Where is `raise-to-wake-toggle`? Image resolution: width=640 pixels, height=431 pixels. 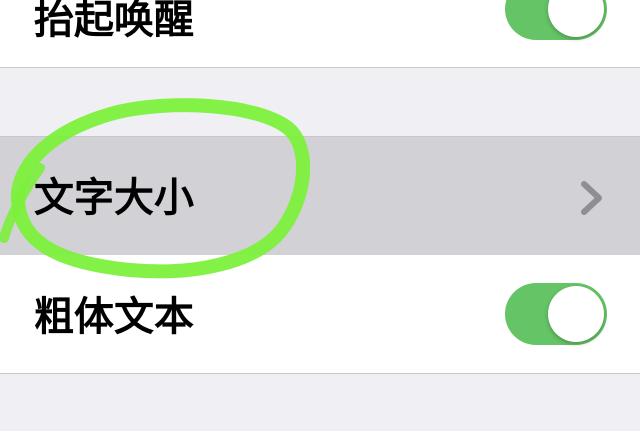
raise-to-wake-toggle is located at coordinates (556, 20).